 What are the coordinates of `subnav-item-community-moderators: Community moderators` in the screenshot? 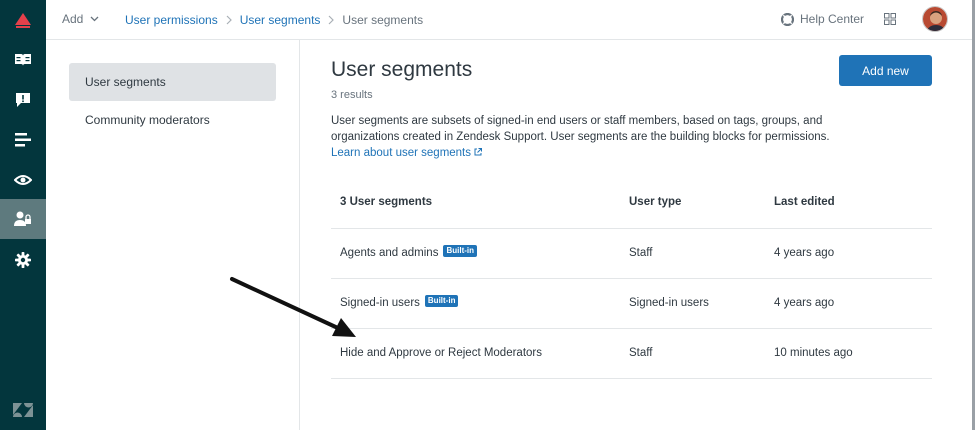 It's located at (172, 120).